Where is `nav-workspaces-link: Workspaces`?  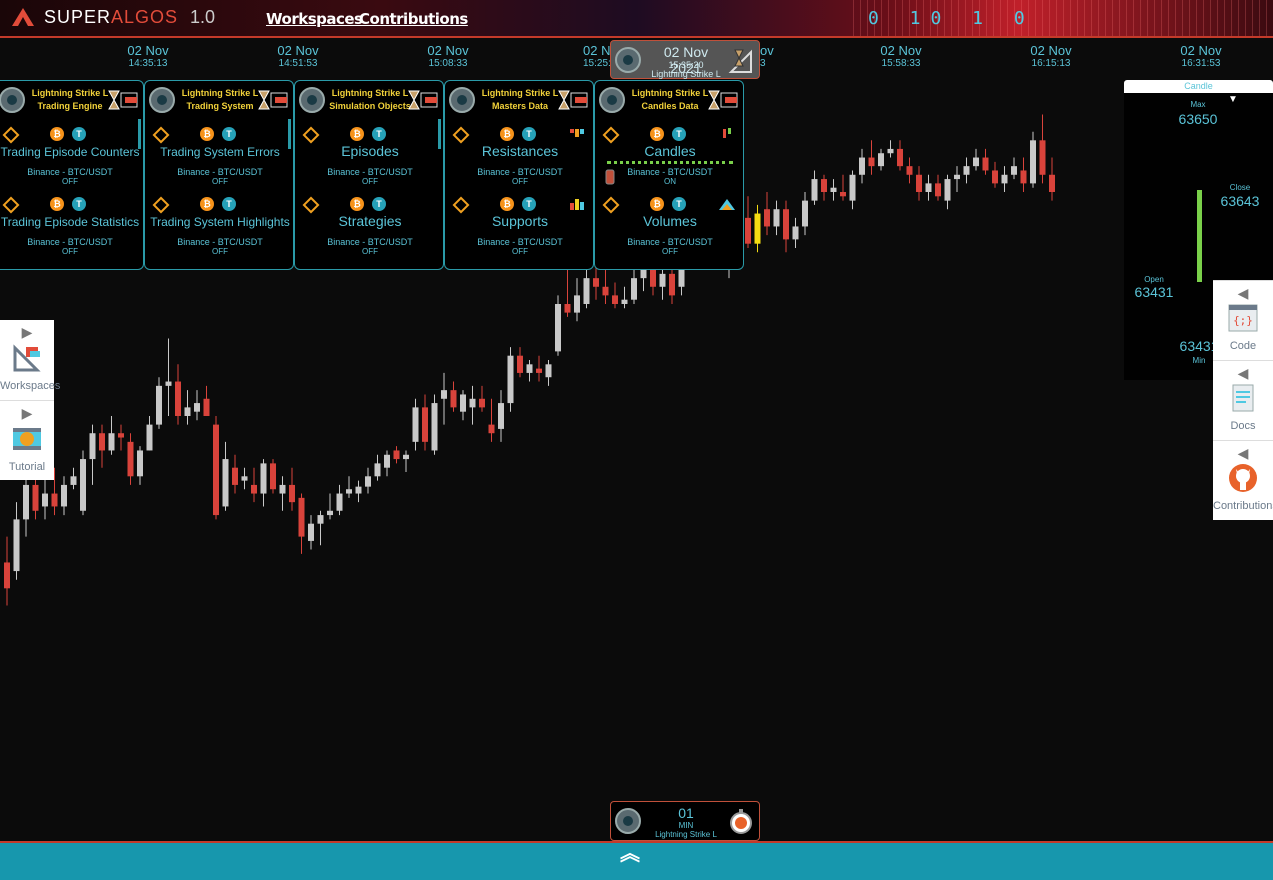
nav-workspaces-link: Workspaces is located at coordinates (314, 19).